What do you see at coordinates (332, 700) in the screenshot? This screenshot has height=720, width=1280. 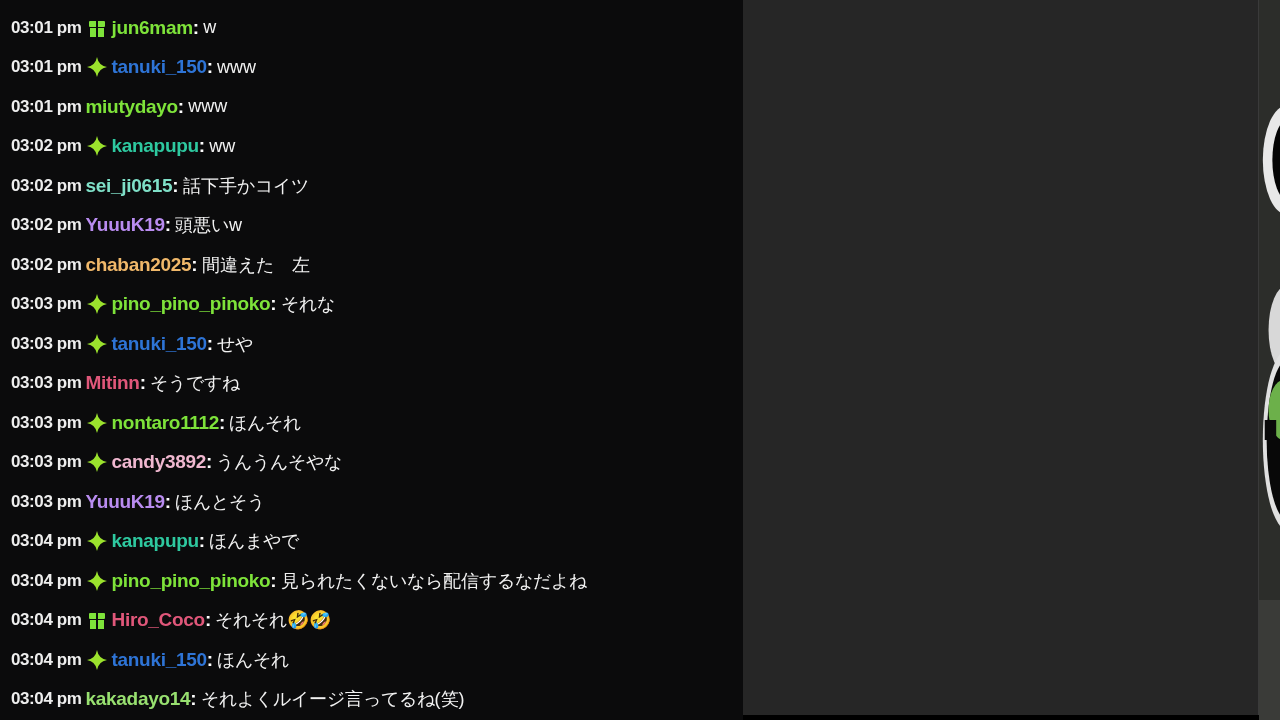 I see `chat-message: それよくルイージ言ってるね(笑)` at bounding box center [332, 700].